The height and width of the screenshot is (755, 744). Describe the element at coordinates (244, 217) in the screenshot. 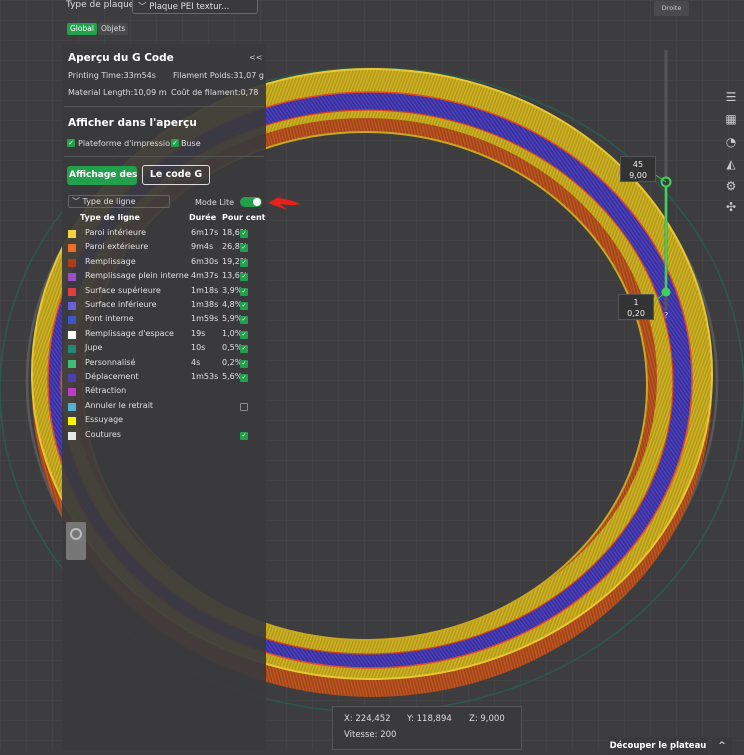

I see `header-percent: Pour cent` at that location.